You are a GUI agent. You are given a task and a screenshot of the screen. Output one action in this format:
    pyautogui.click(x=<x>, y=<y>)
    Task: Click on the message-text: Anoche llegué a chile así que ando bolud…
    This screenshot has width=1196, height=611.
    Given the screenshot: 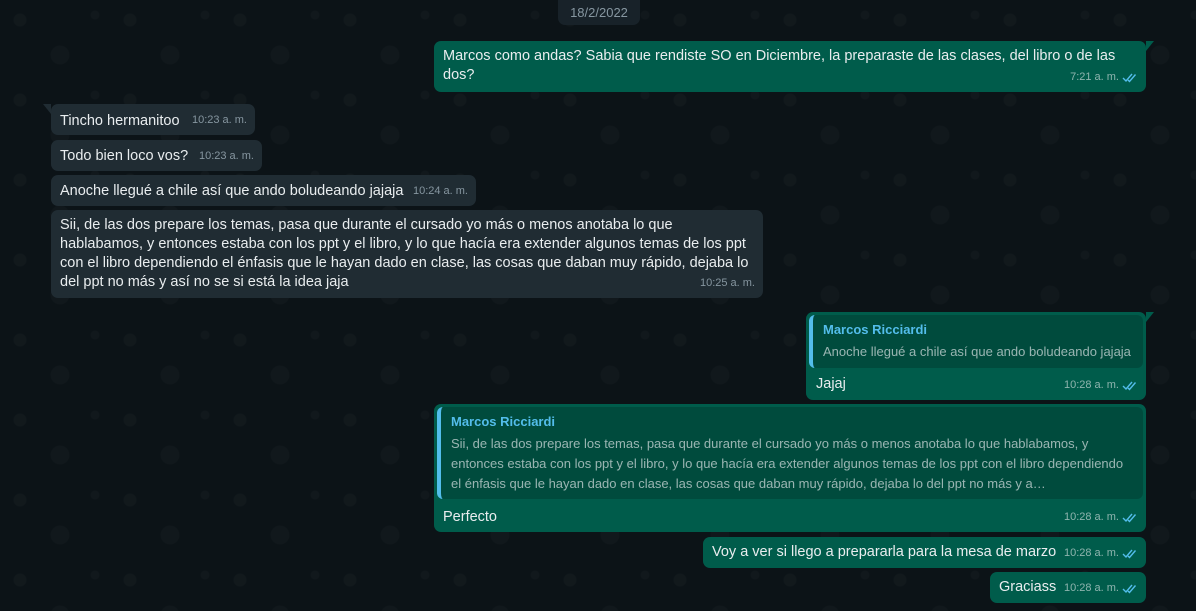 What is the action you would take?
    pyautogui.click(x=232, y=191)
    